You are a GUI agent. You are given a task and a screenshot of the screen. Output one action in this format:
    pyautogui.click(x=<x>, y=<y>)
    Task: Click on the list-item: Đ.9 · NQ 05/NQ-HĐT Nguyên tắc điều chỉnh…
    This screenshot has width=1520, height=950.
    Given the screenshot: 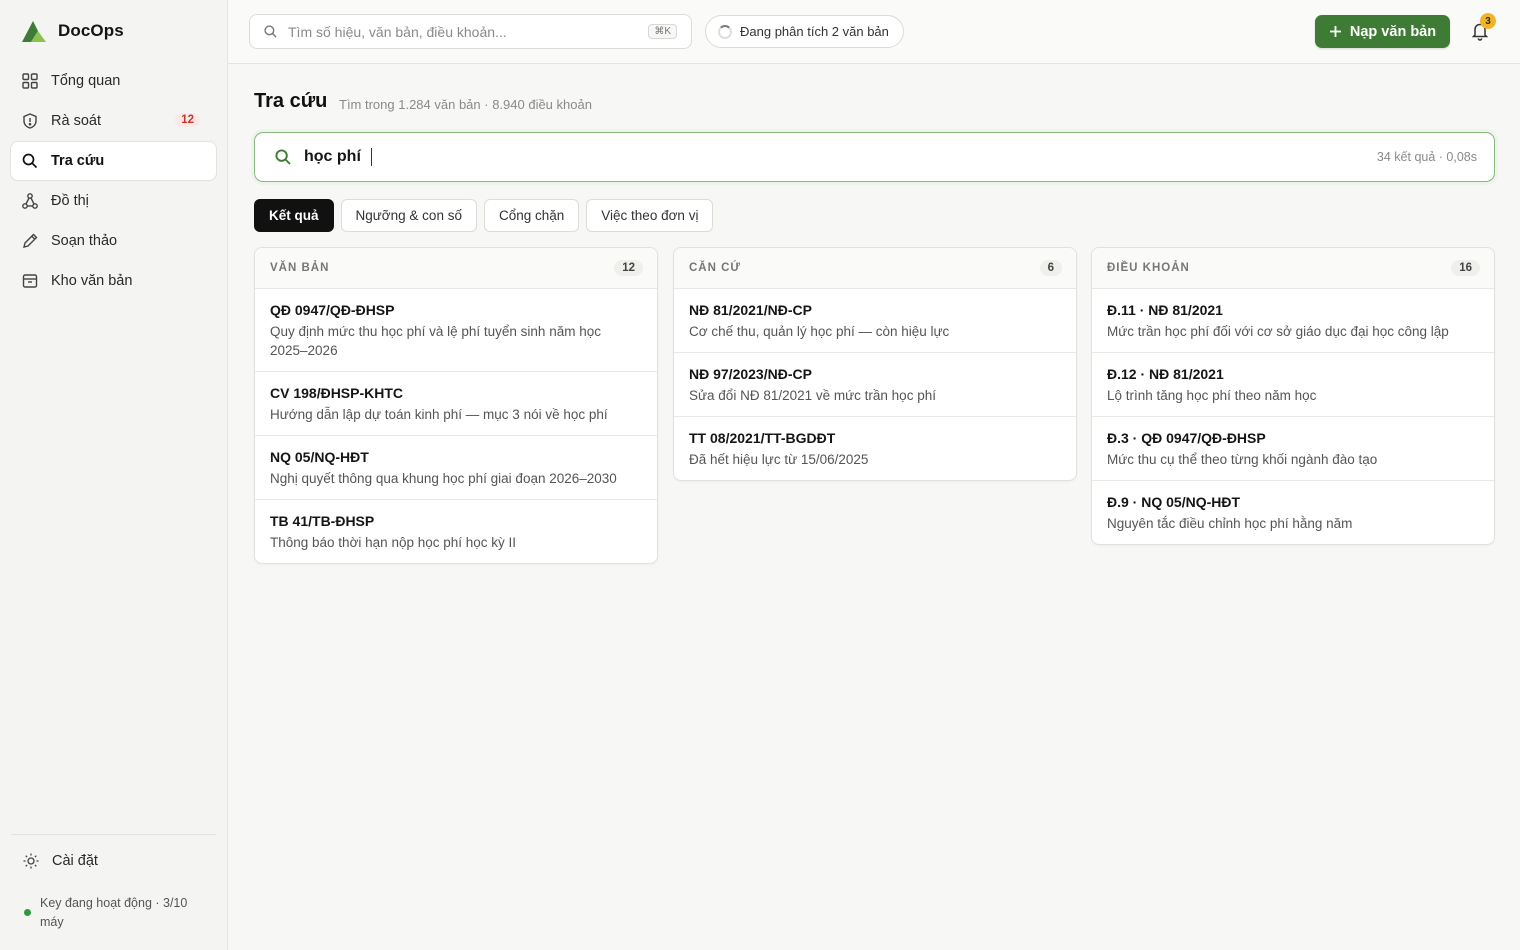 What is the action you would take?
    pyautogui.click(x=1293, y=512)
    